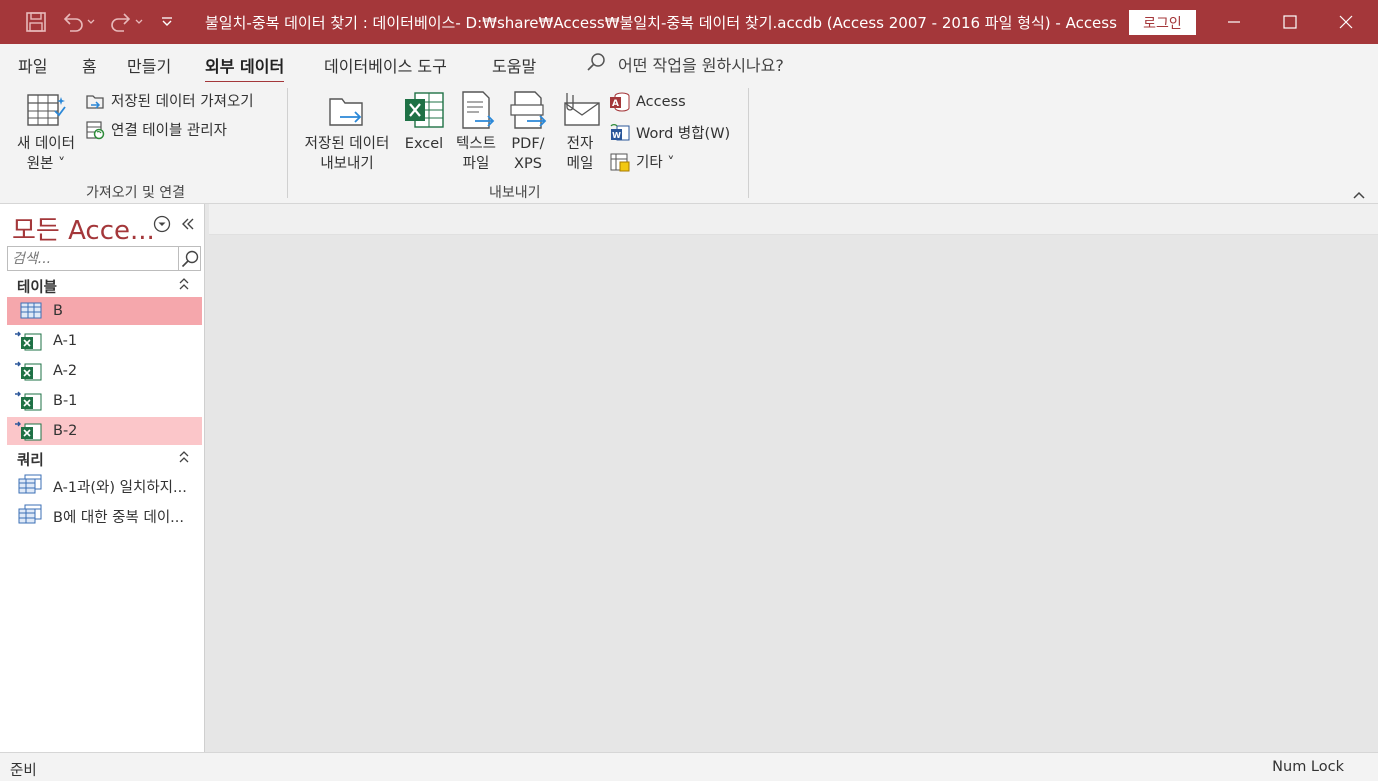  I want to click on nav-item-linked-a2: A-2, so click(104, 371).